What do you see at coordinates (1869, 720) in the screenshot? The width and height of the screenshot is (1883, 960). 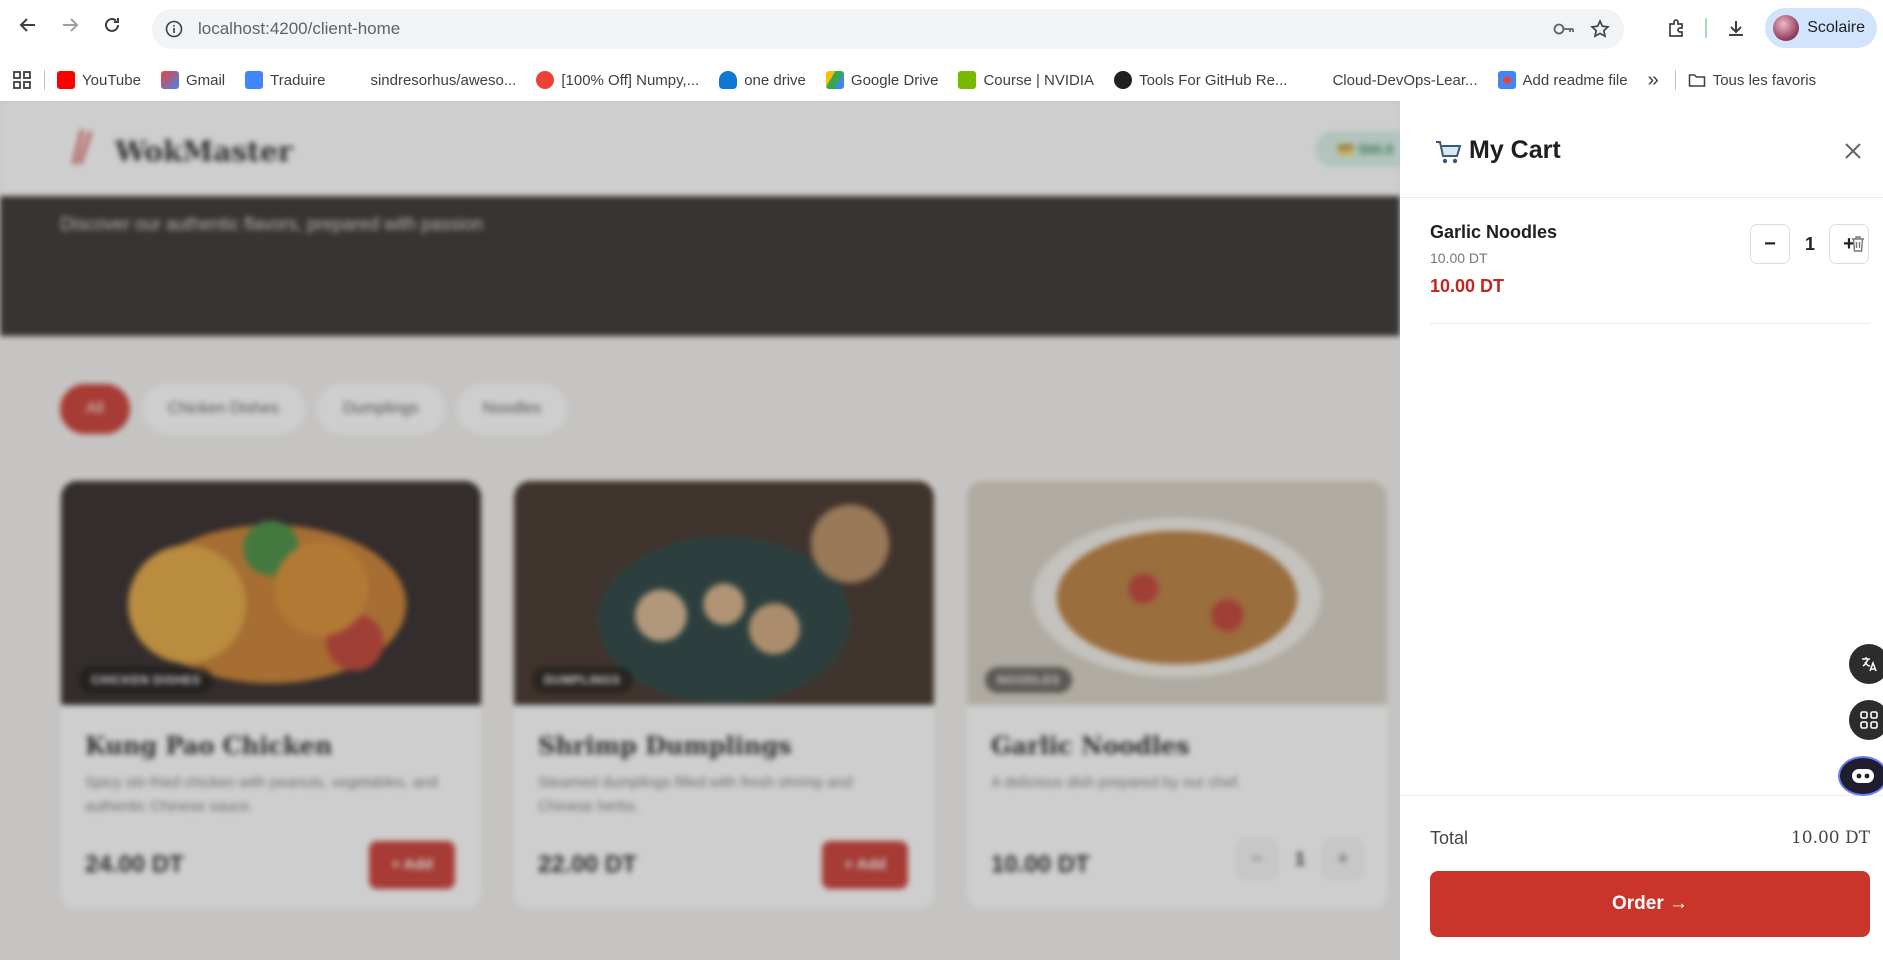 I see `grid-icon` at bounding box center [1869, 720].